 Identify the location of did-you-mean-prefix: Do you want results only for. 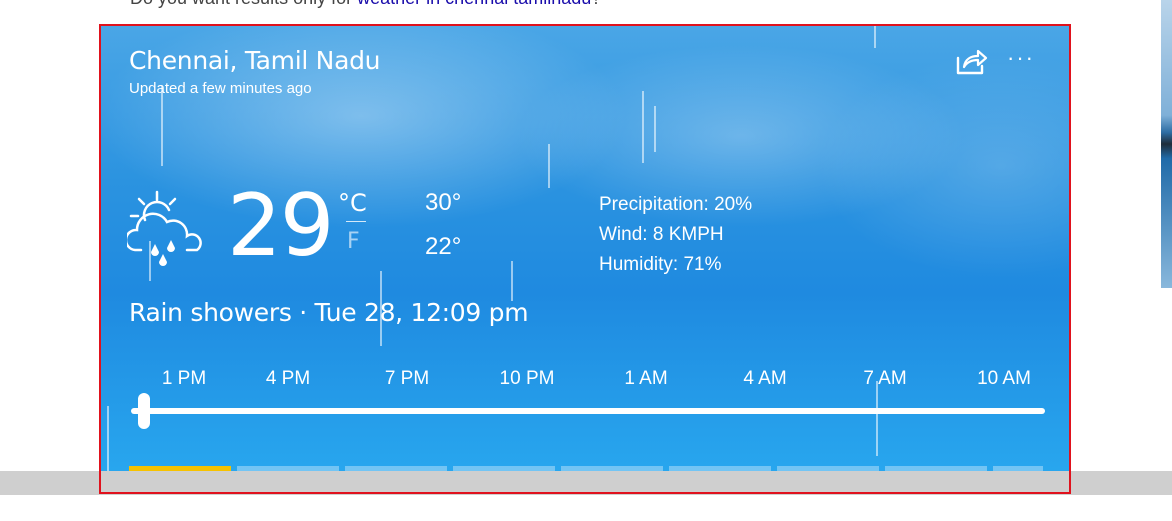
(243, 4).